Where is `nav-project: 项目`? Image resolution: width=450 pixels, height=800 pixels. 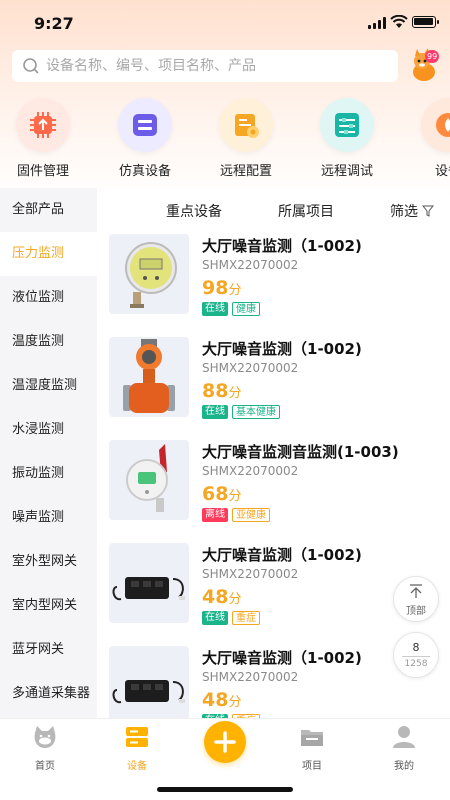
nav-project: 项目 is located at coordinates (312, 747).